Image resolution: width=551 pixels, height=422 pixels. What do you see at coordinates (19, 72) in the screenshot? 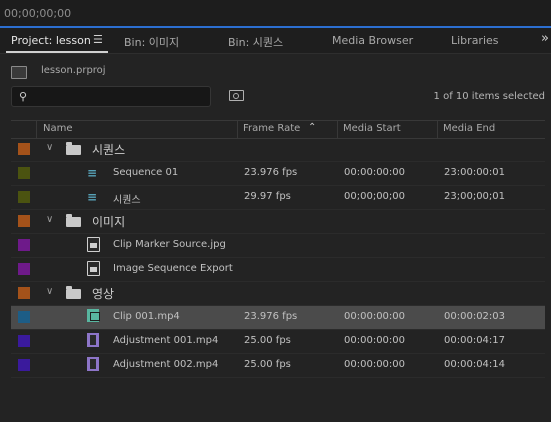
I see `project-file-icon` at bounding box center [19, 72].